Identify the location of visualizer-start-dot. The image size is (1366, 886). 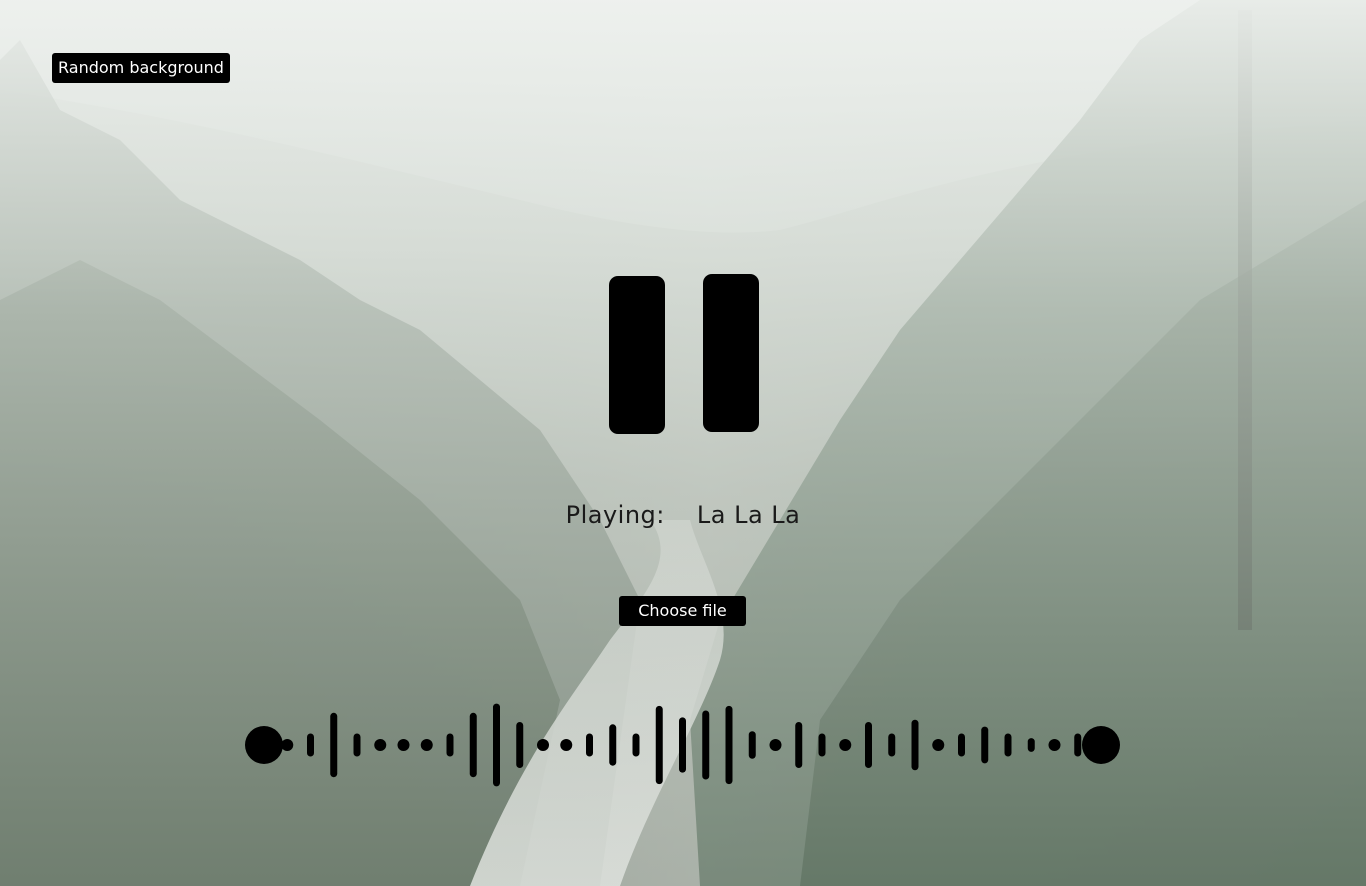
(264, 745).